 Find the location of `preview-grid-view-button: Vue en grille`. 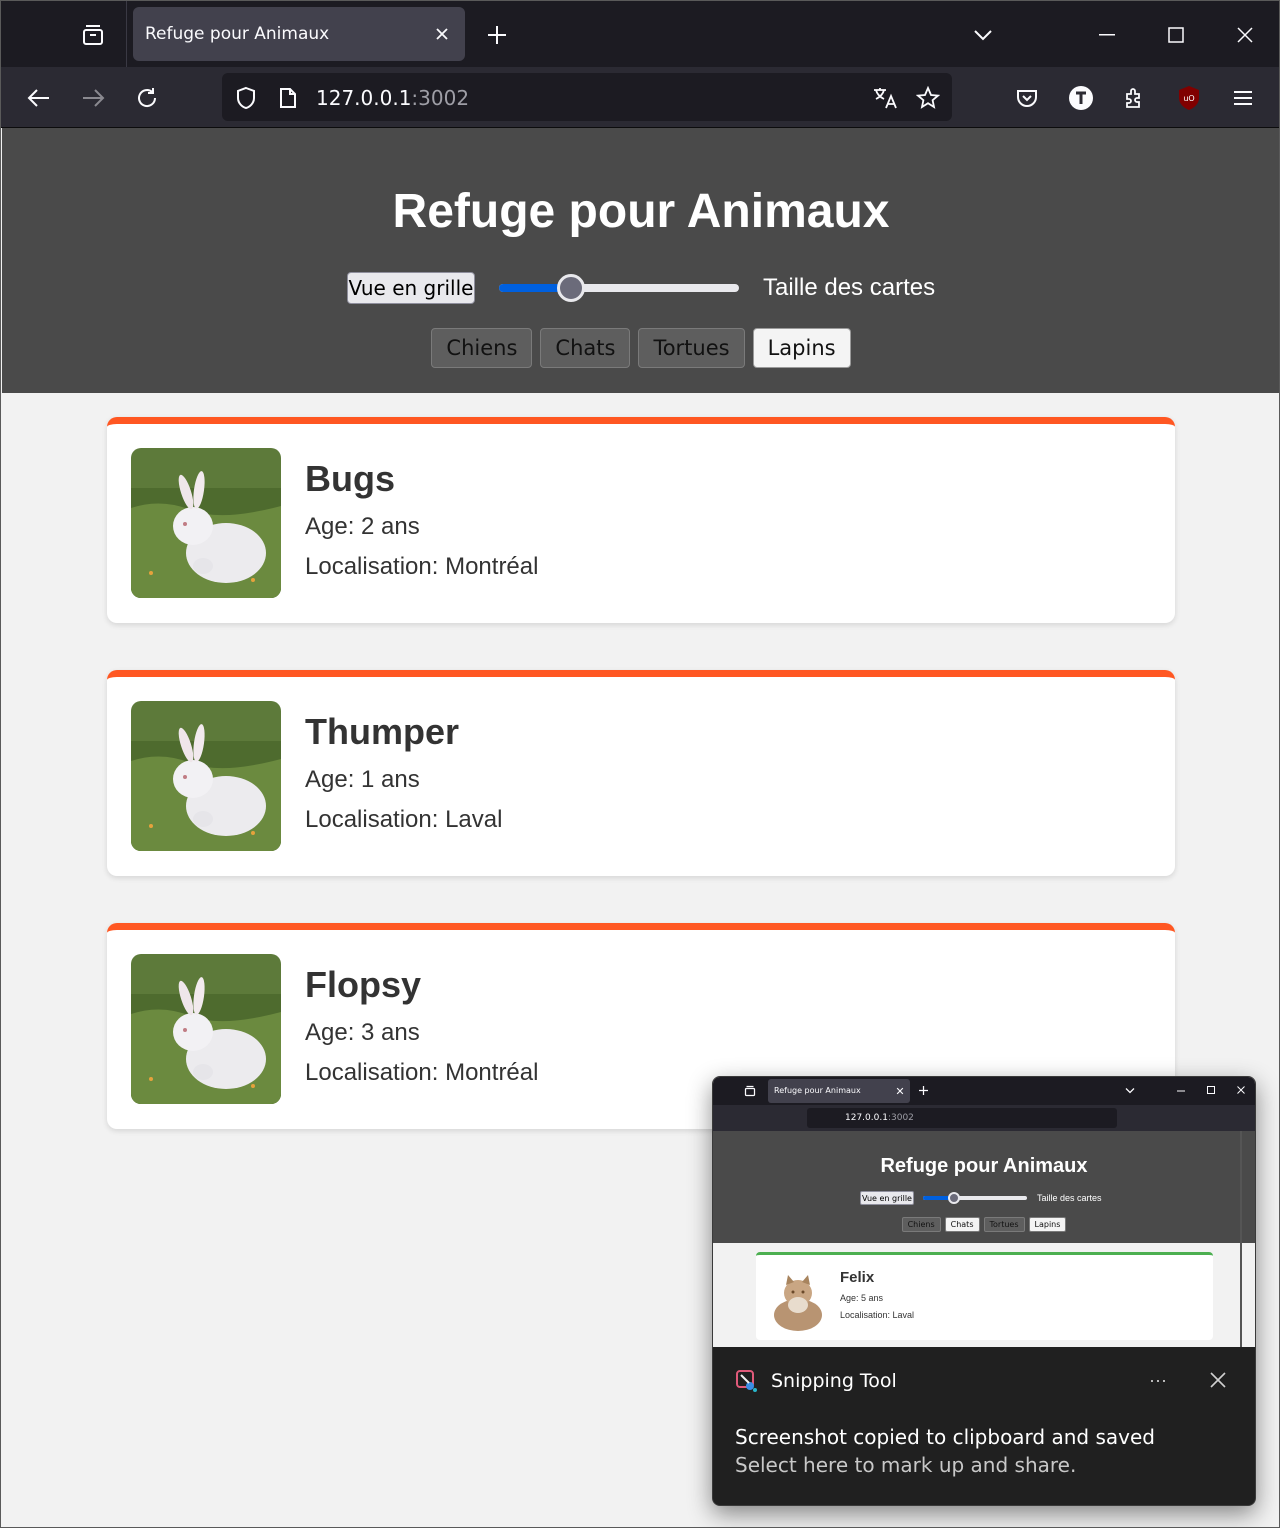

preview-grid-view-button: Vue en grille is located at coordinates (887, 1198).